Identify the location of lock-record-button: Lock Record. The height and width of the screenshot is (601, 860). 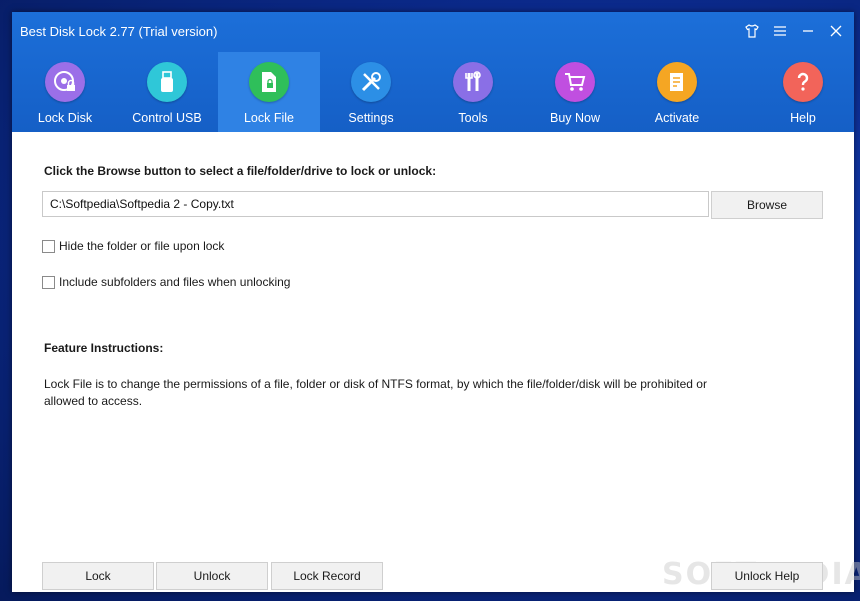
(327, 576).